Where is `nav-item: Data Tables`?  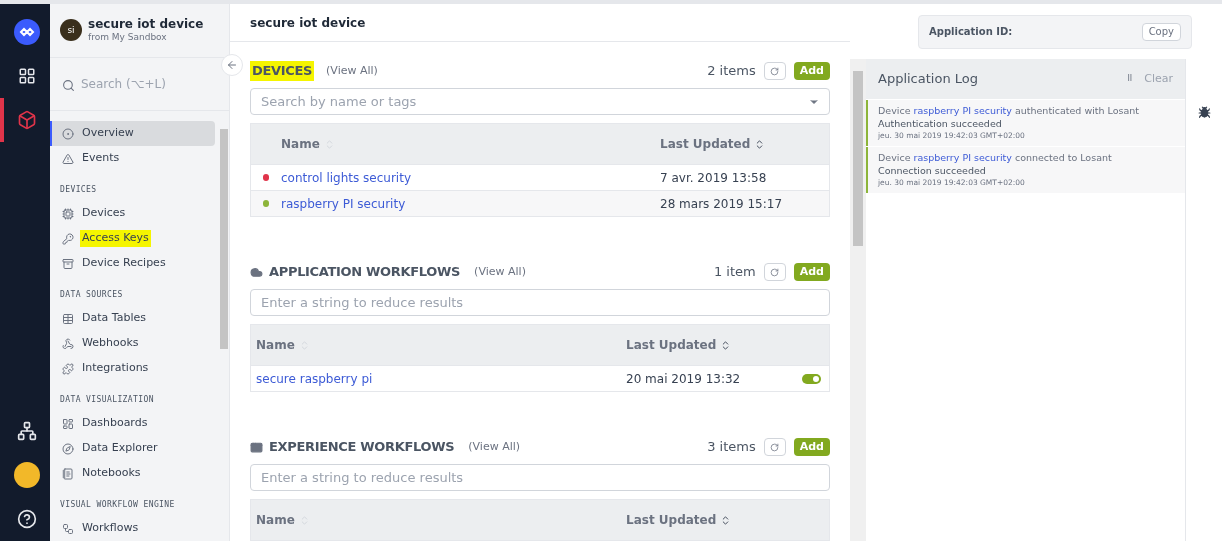 nav-item: Data Tables is located at coordinates (132, 318).